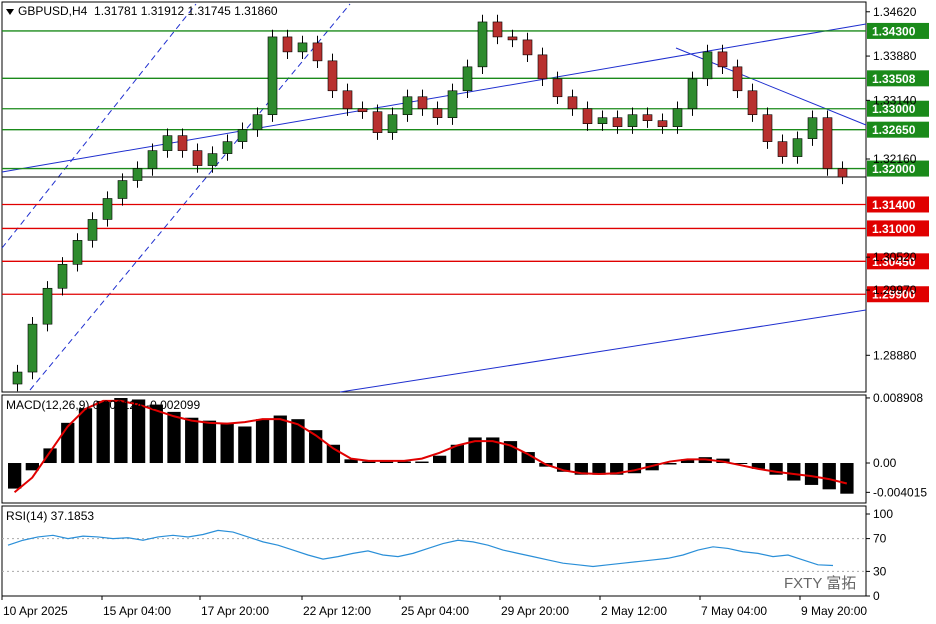  Describe the element at coordinates (880, 539) in the screenshot. I see `rsi-tick-label: 70` at that location.